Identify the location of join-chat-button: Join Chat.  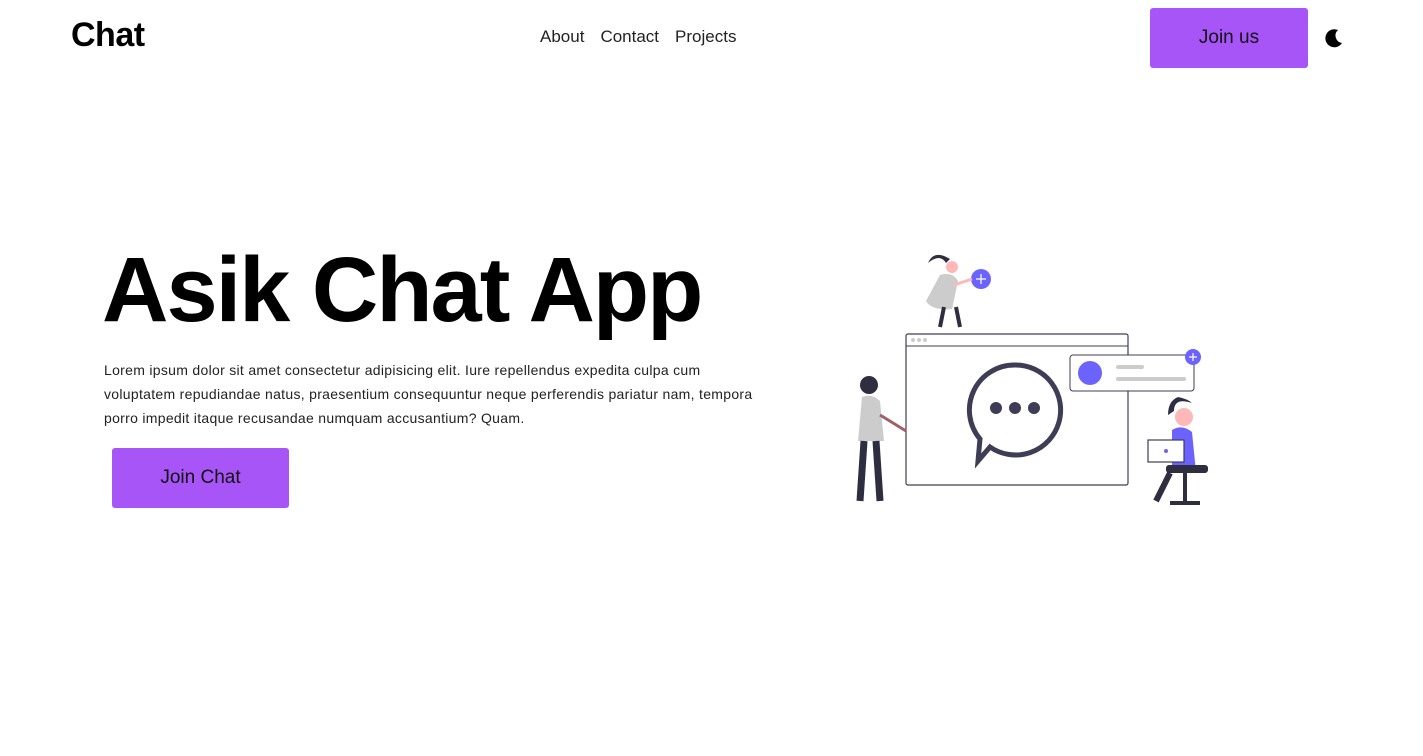
(200, 478).